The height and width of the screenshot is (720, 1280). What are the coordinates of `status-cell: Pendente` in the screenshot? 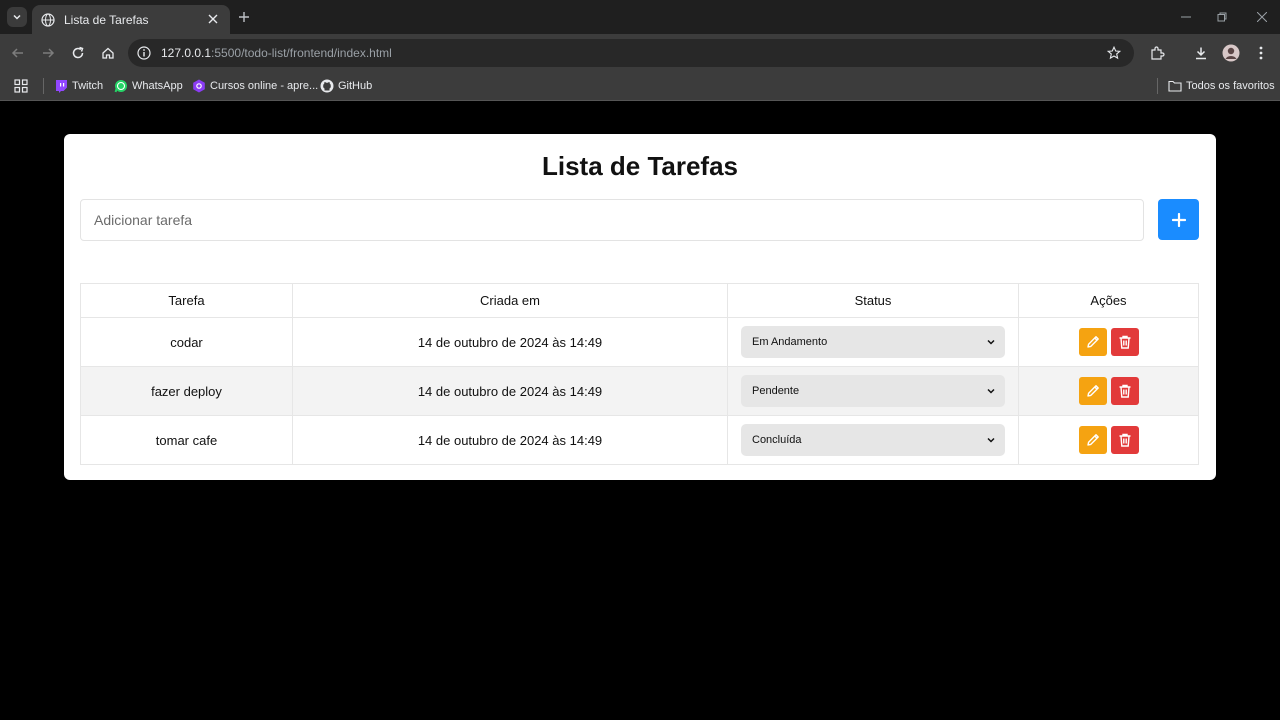 It's located at (873, 391).